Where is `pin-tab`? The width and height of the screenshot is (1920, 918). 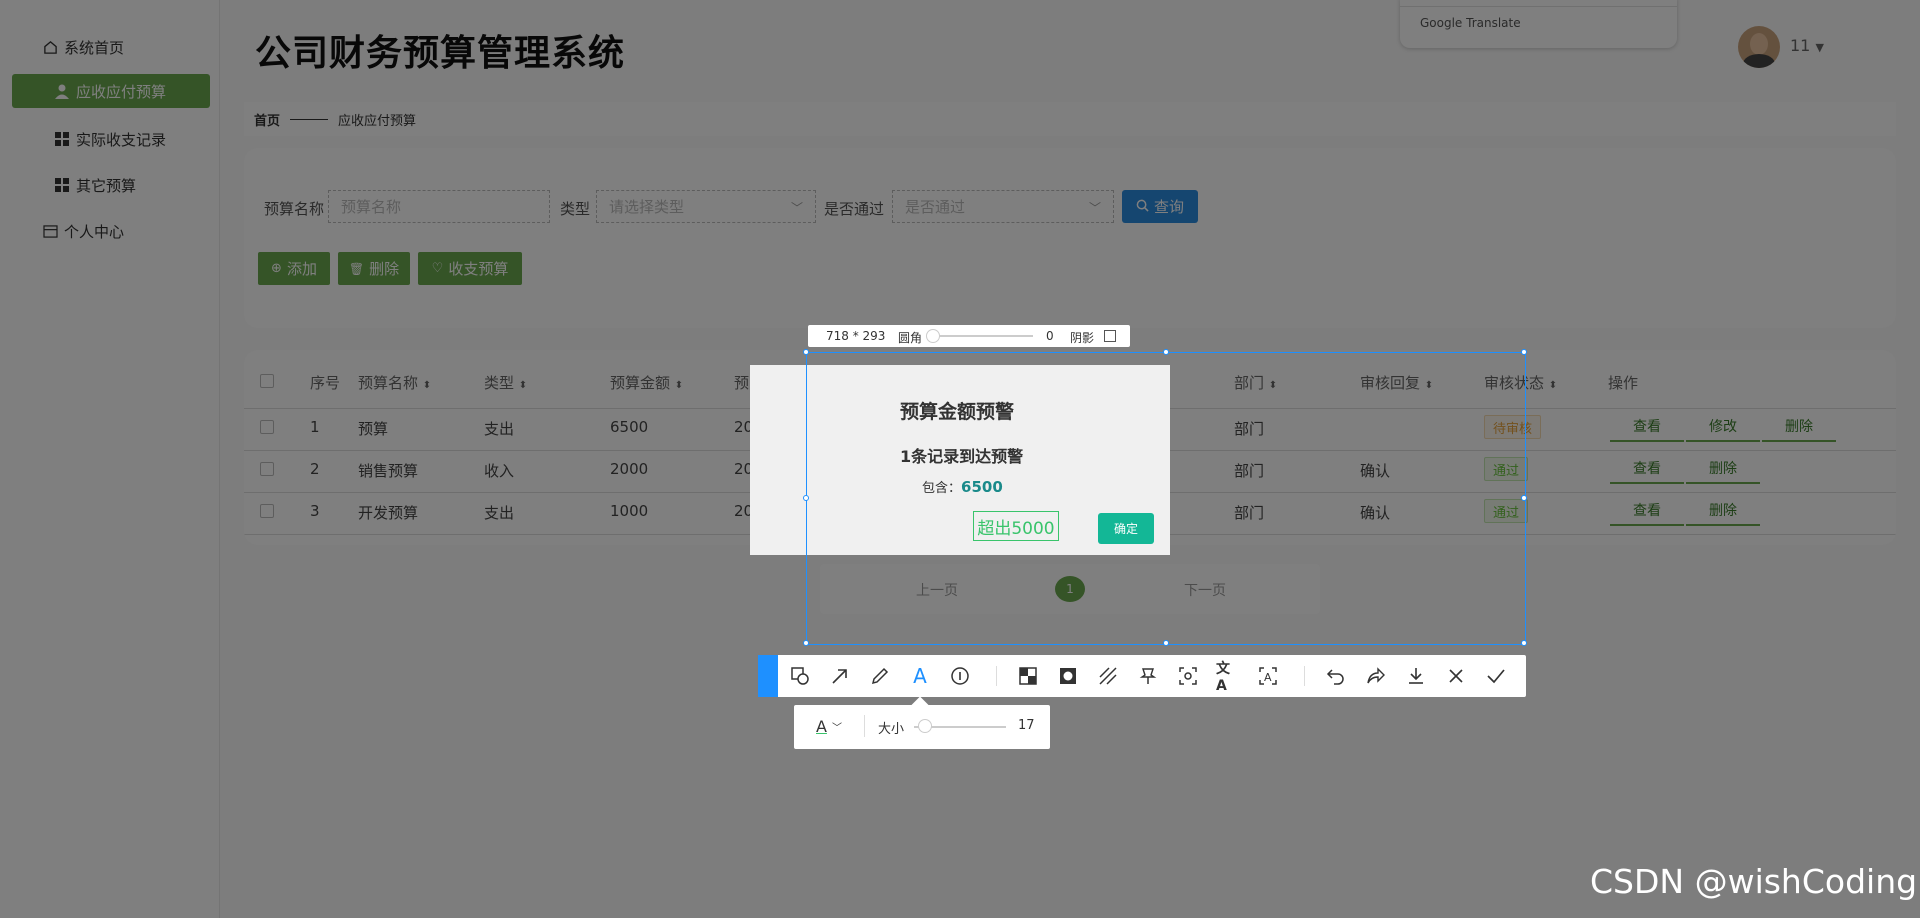
pin-tab is located at coordinates (768, 676).